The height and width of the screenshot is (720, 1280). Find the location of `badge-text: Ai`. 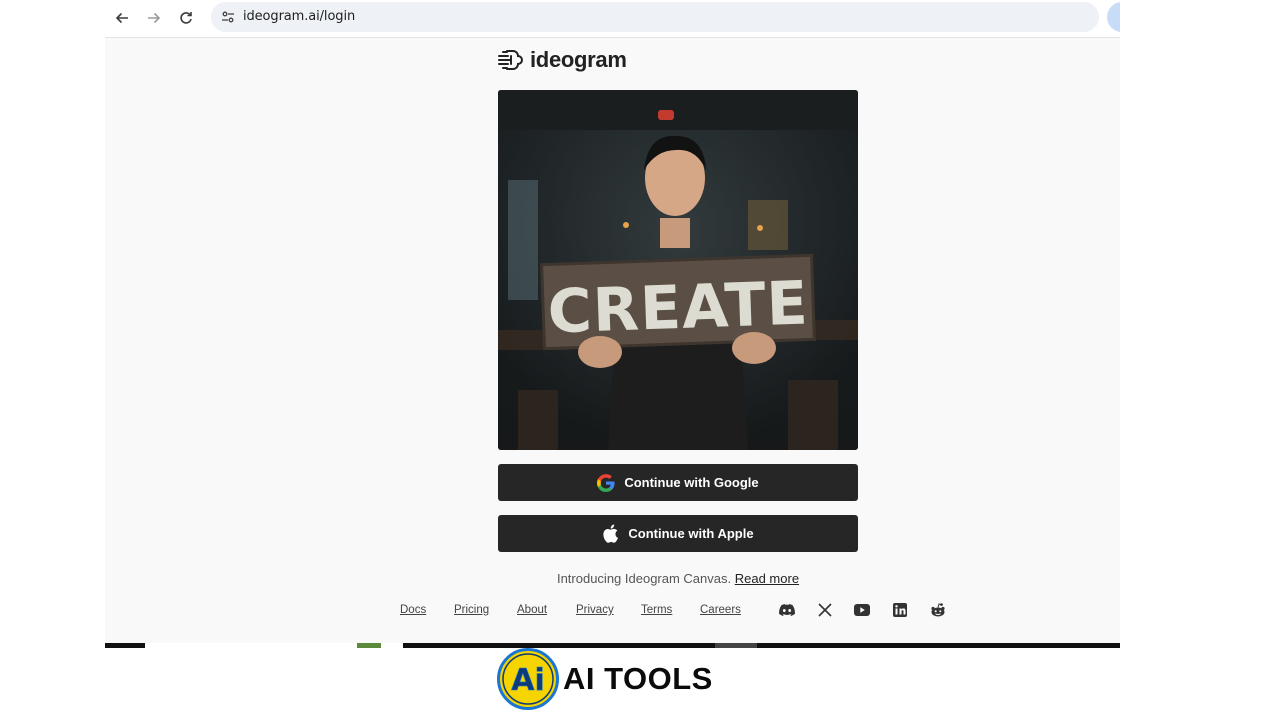

badge-text: Ai is located at coordinates (528, 680).